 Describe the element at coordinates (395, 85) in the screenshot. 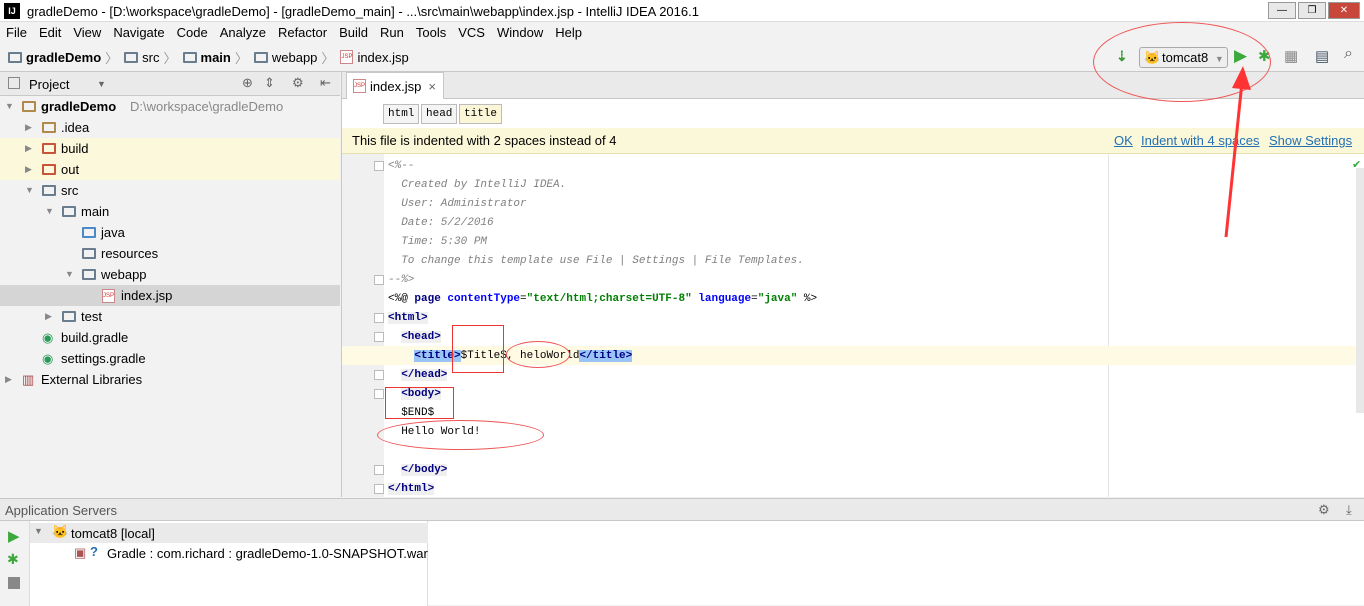

I see `tab-index-jsp: JSP index.jsp ×` at that location.